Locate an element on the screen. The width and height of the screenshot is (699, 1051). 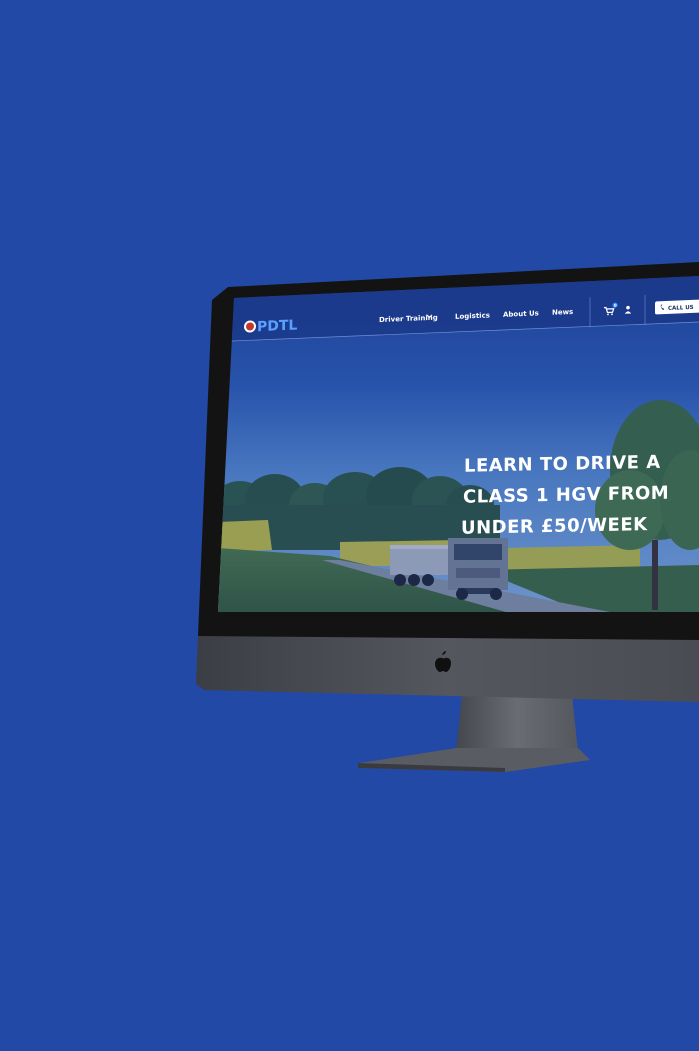
hero-line-1: LEARN TO DRIVE A is located at coordinates (562, 464).